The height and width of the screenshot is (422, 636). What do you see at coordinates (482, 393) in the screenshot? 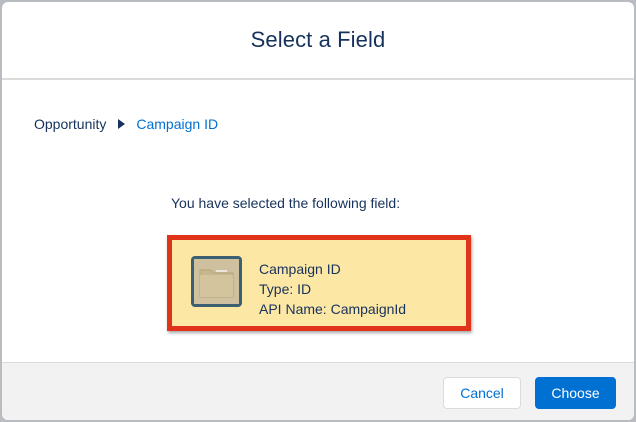
I see `cancel-button: Cancel` at bounding box center [482, 393].